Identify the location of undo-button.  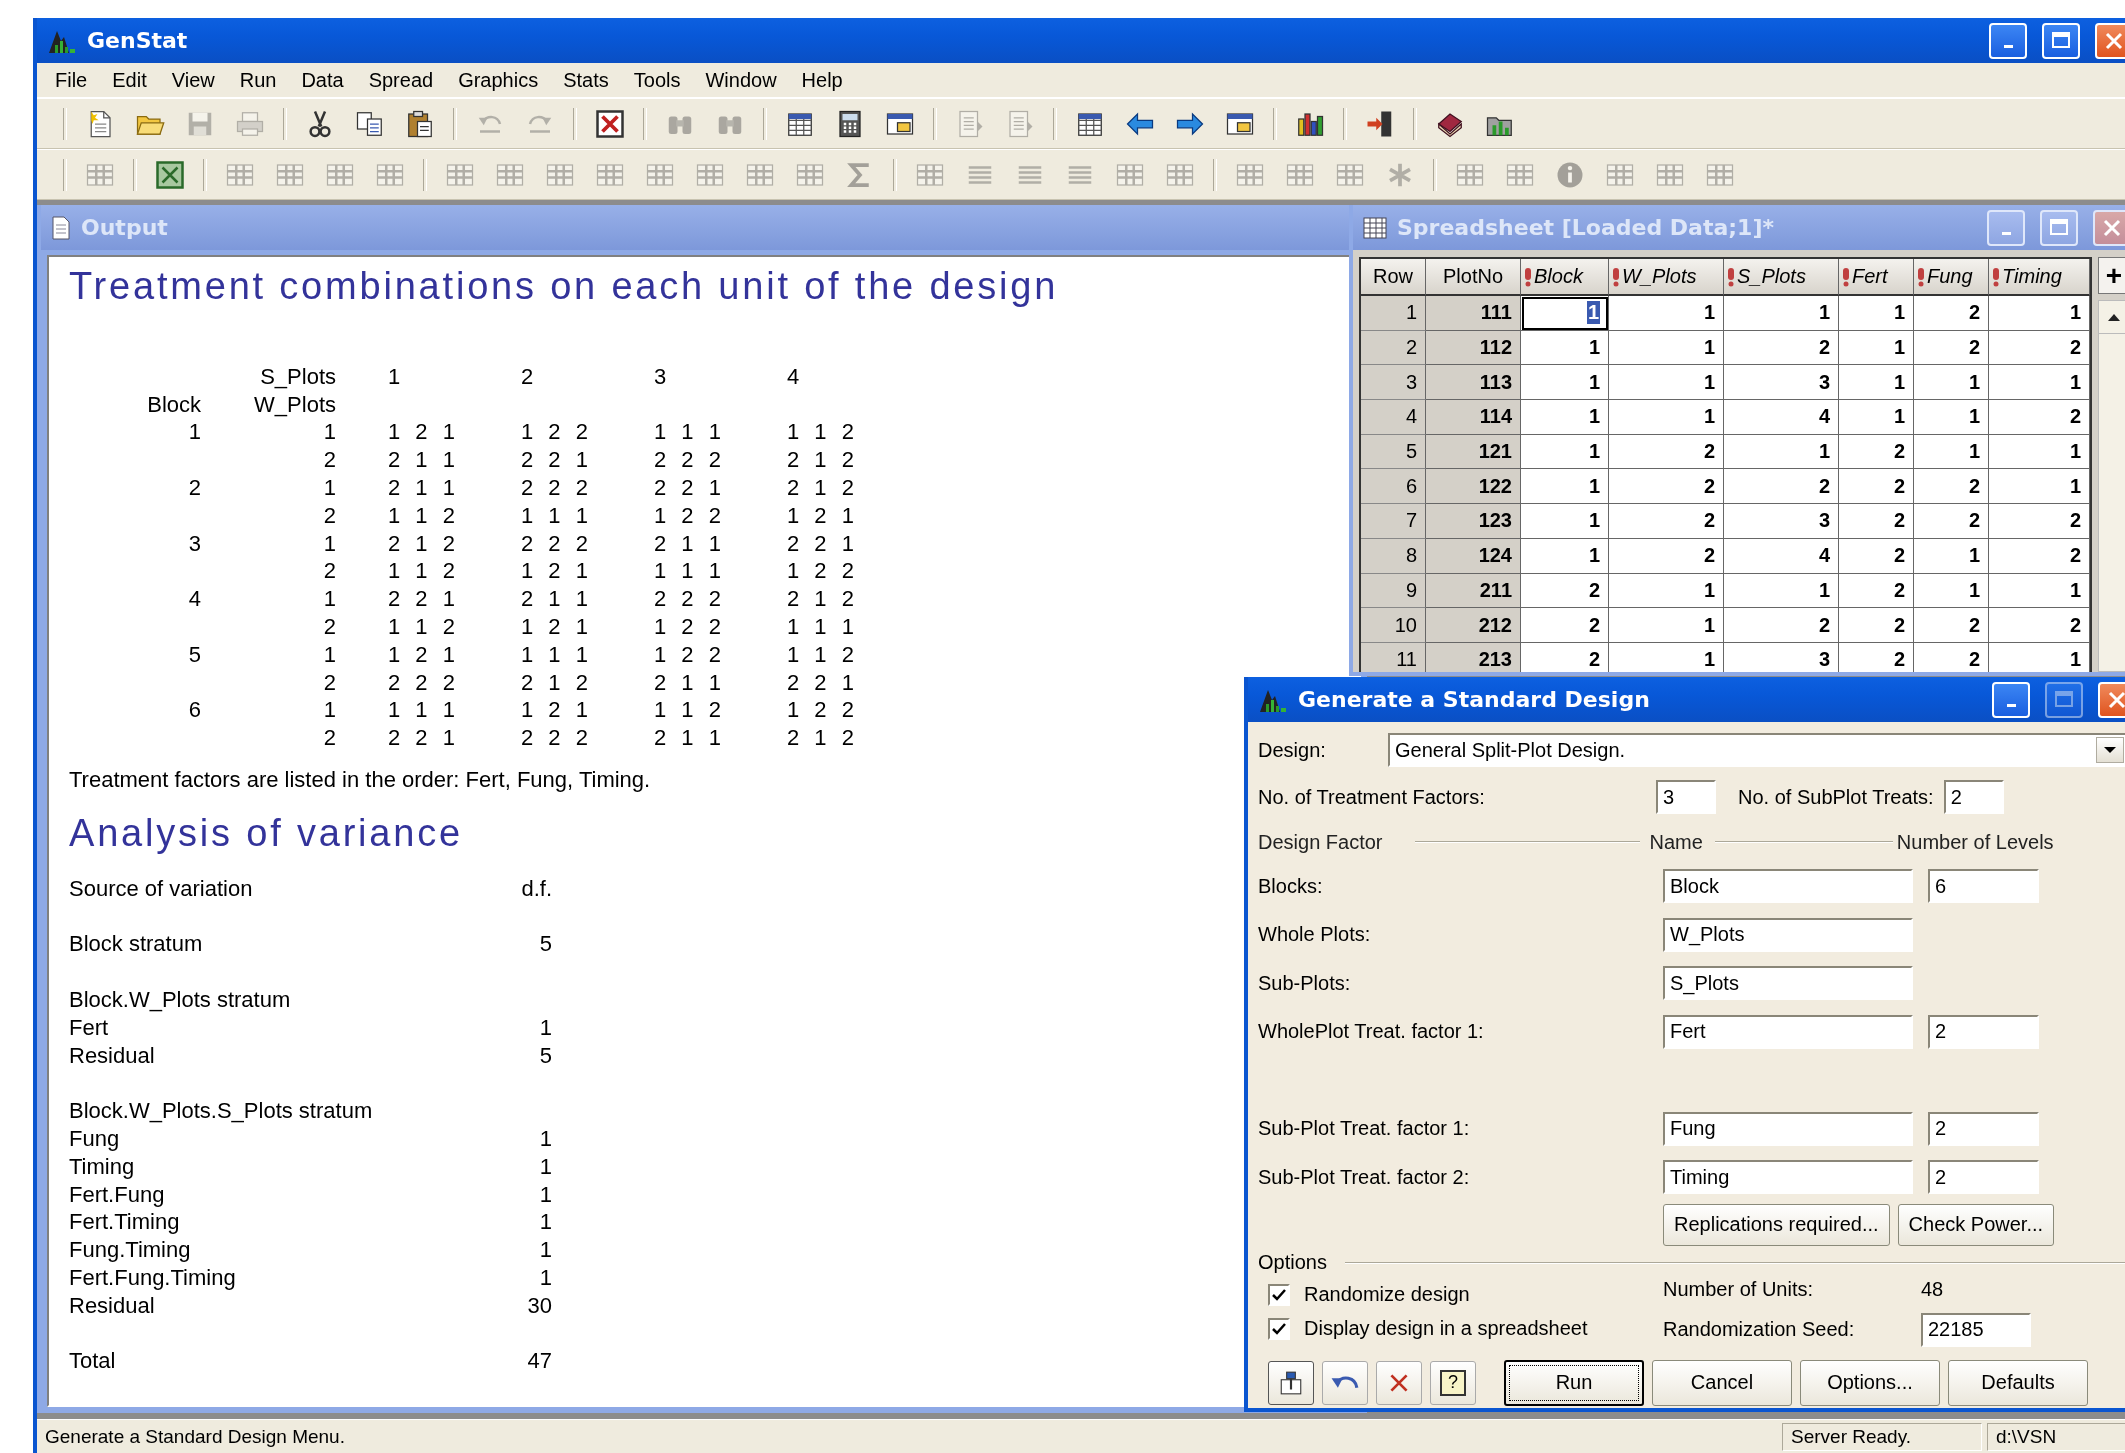
(1345, 1382).